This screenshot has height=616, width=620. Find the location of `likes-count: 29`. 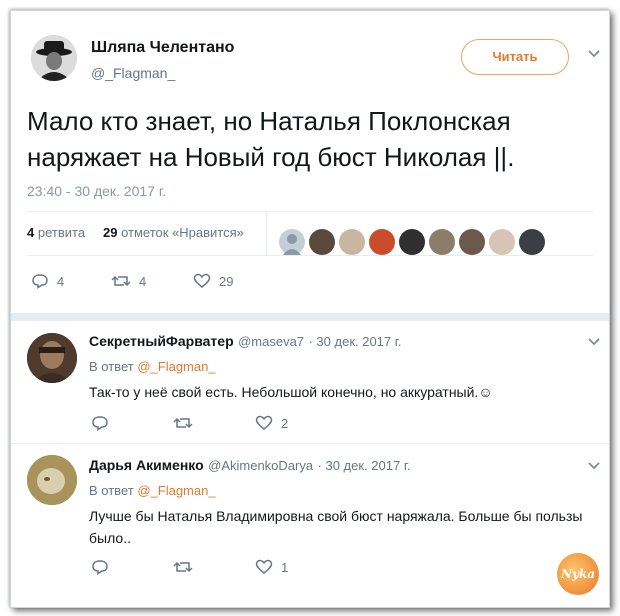

likes-count: 29 is located at coordinates (110, 232).